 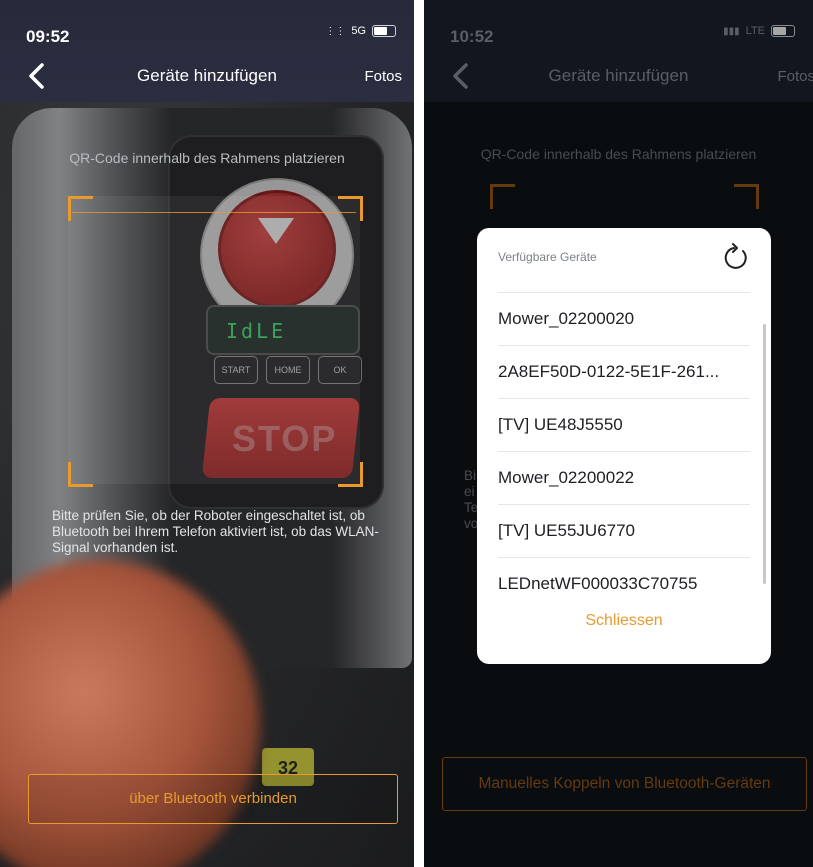 I want to click on status-icons: ⋮⋮ 5G, so click(x=360, y=31).